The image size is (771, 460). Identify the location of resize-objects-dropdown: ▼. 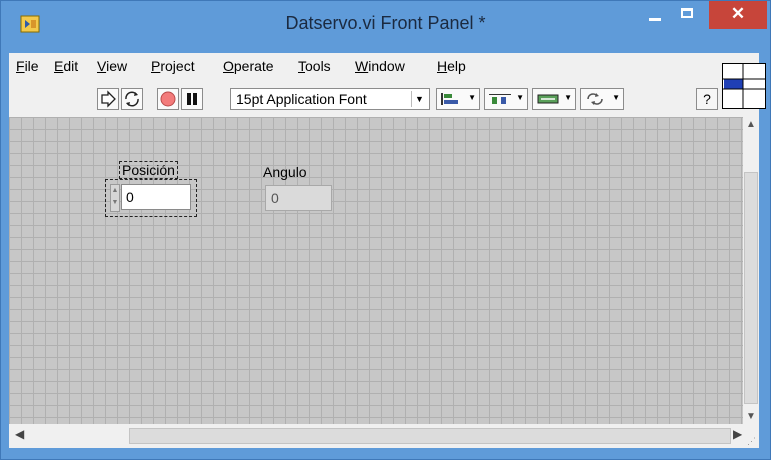
(554, 99).